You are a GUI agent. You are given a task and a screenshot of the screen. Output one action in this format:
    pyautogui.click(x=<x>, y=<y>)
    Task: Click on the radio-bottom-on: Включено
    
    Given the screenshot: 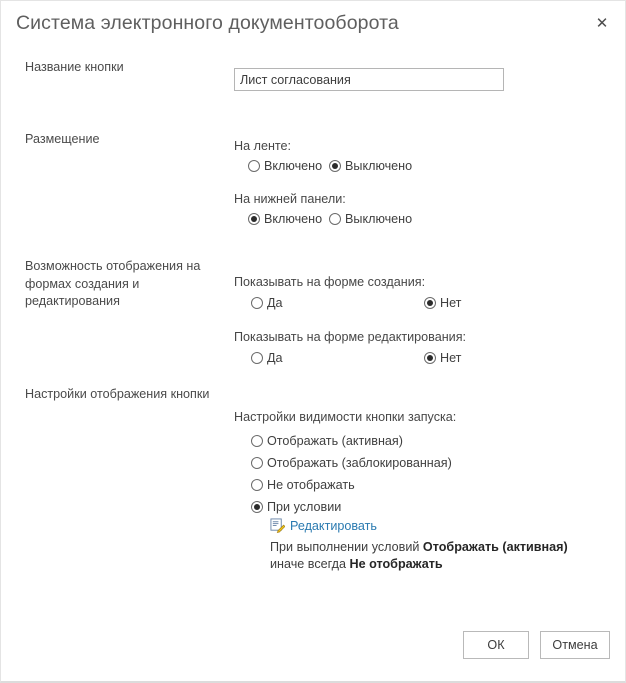 What is the action you would take?
    pyautogui.click(x=285, y=219)
    